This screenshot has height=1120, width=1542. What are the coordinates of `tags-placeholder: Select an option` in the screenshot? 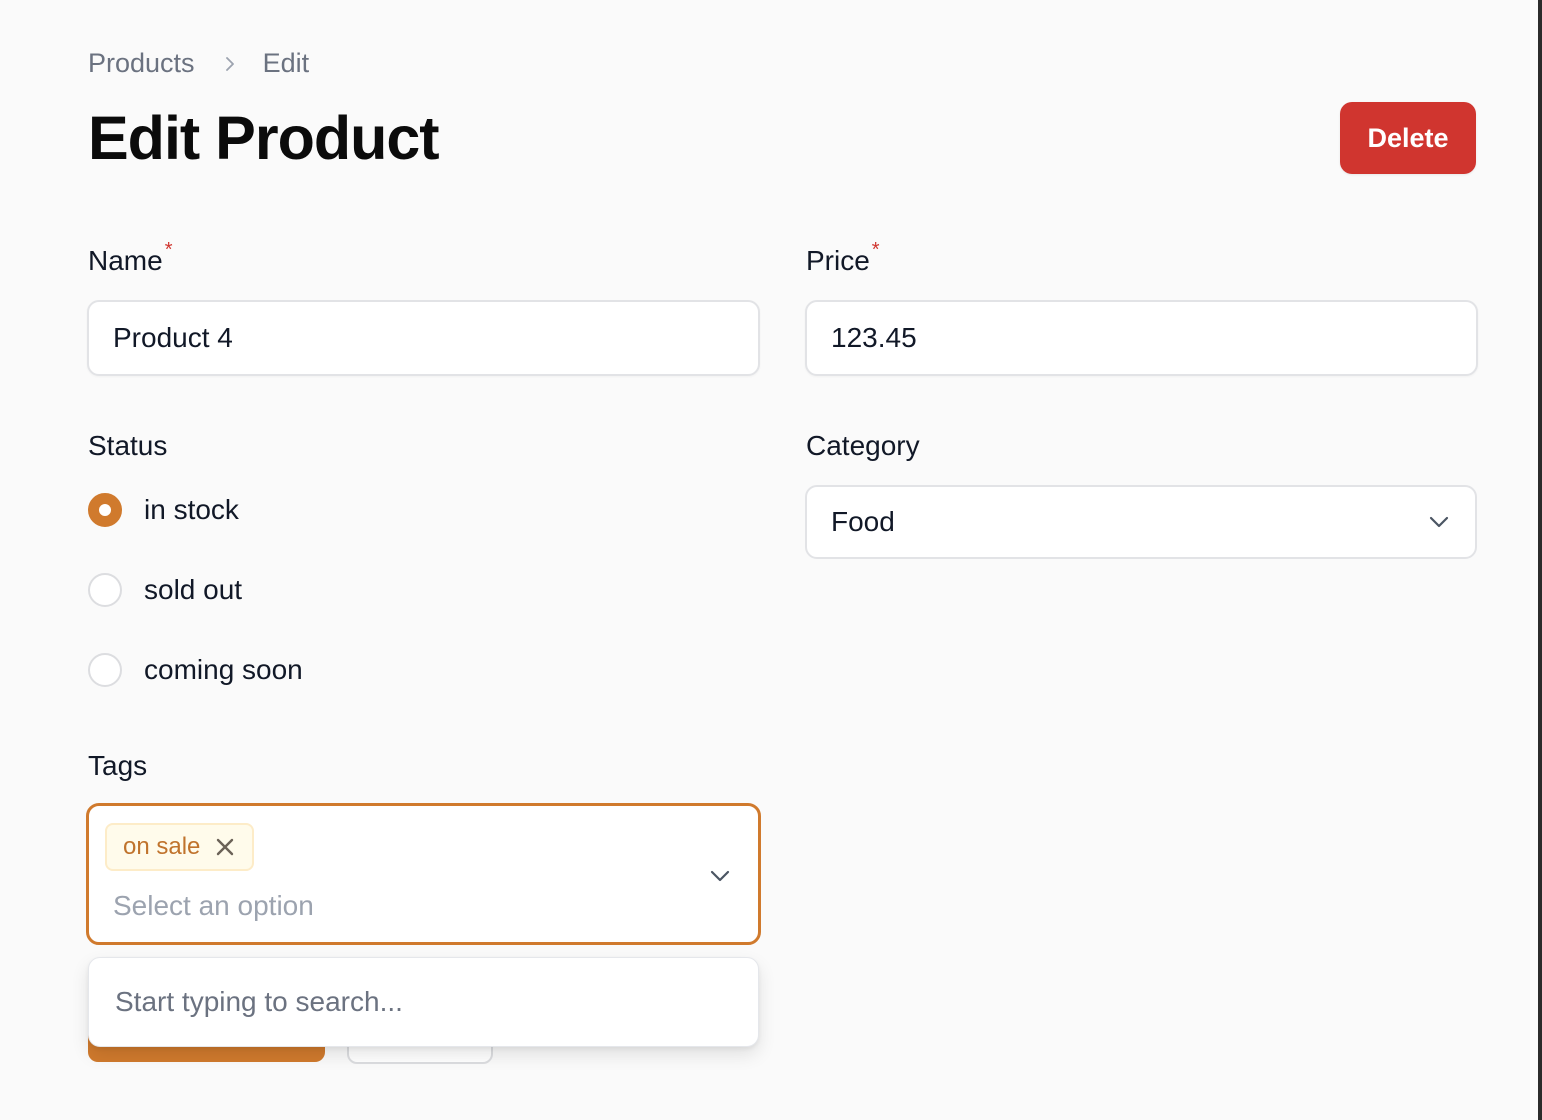 It's located at (213, 905).